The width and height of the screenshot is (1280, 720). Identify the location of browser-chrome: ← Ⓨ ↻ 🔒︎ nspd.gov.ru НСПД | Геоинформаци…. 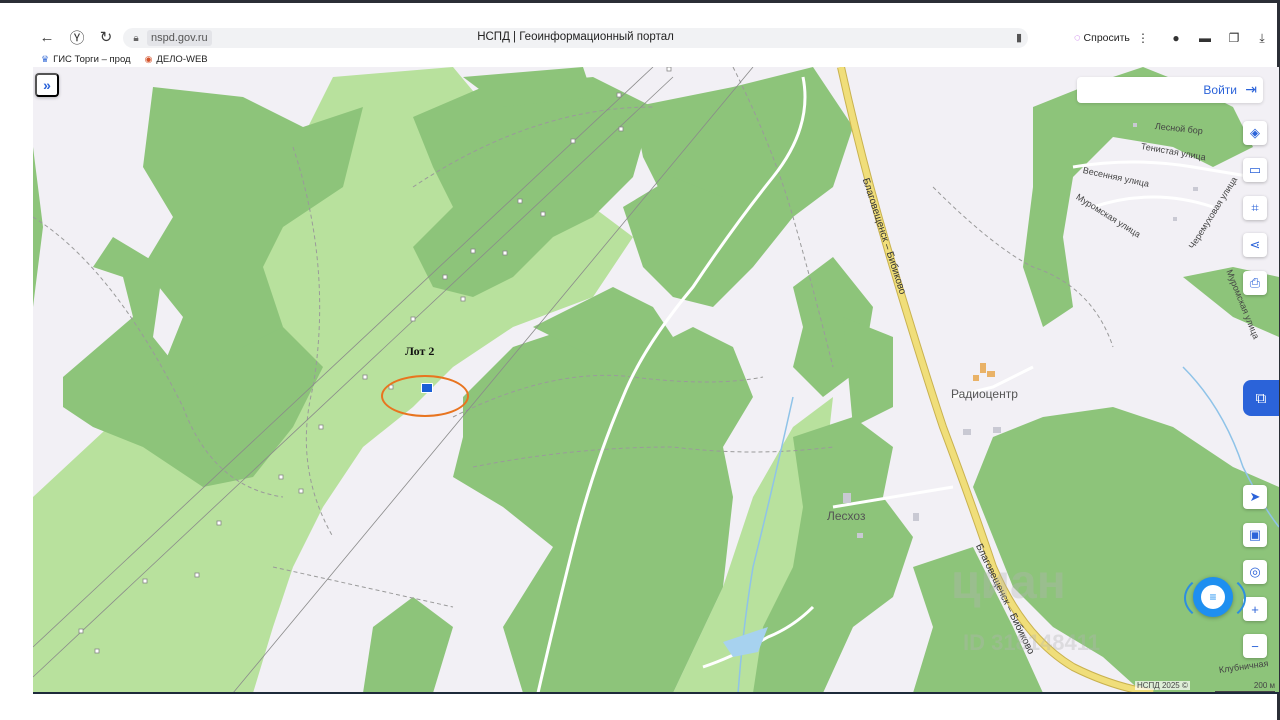
(655, 35).